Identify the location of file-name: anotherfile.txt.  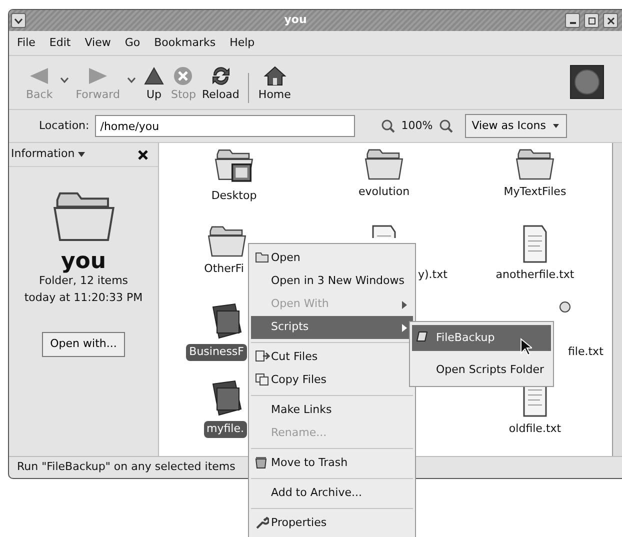
(535, 275).